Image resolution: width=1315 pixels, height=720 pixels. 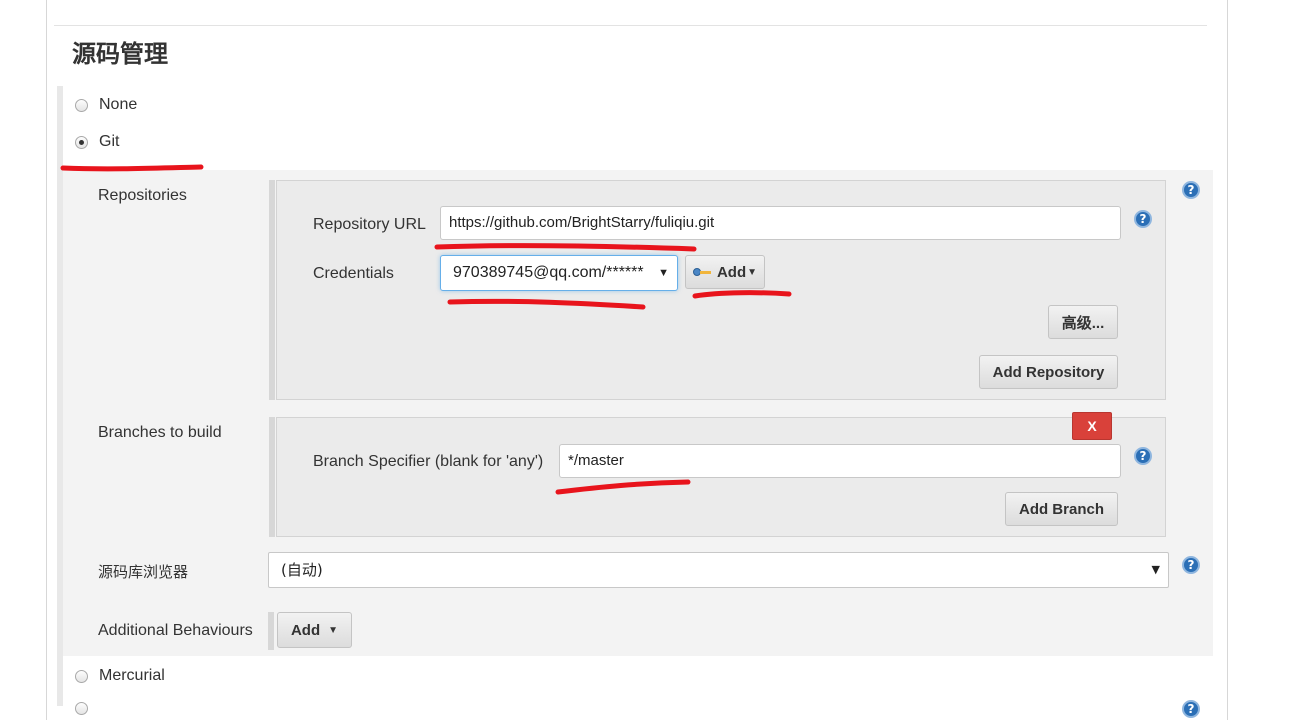 I want to click on repository-browser-help-icon: ?, so click(x=1191, y=565).